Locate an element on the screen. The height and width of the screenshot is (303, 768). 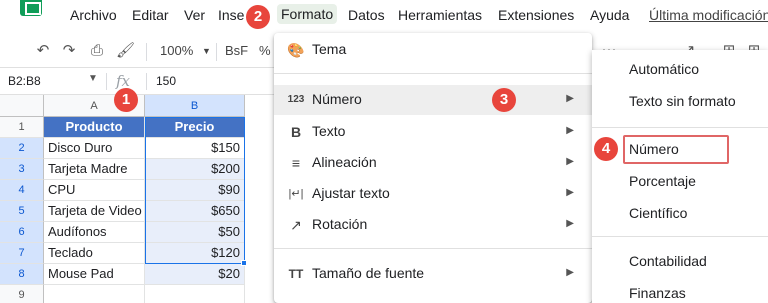
zoom-select: 100% is located at coordinates (176, 50).